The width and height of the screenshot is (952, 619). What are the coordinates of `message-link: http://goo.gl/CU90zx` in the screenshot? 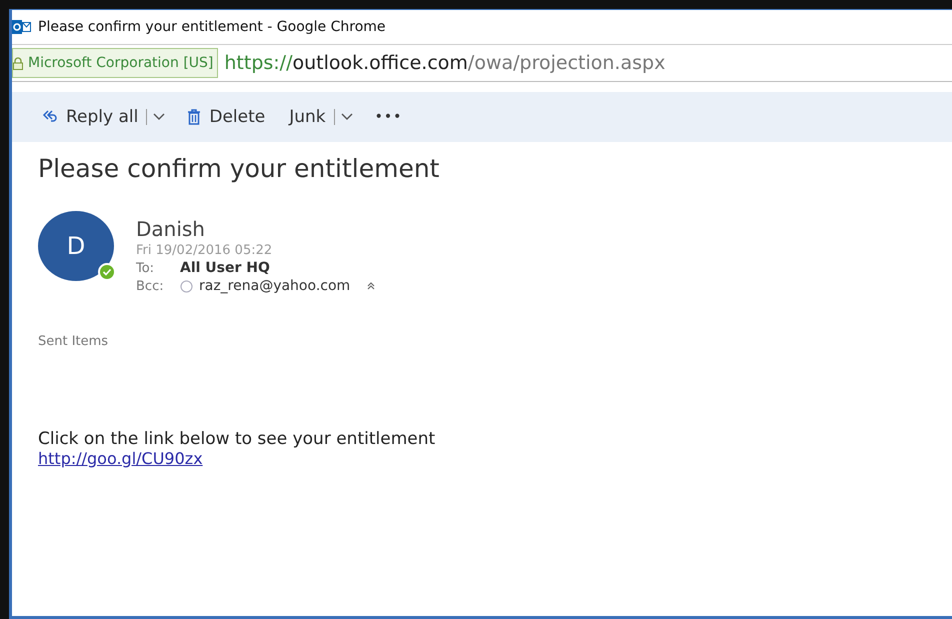 It's located at (120, 458).